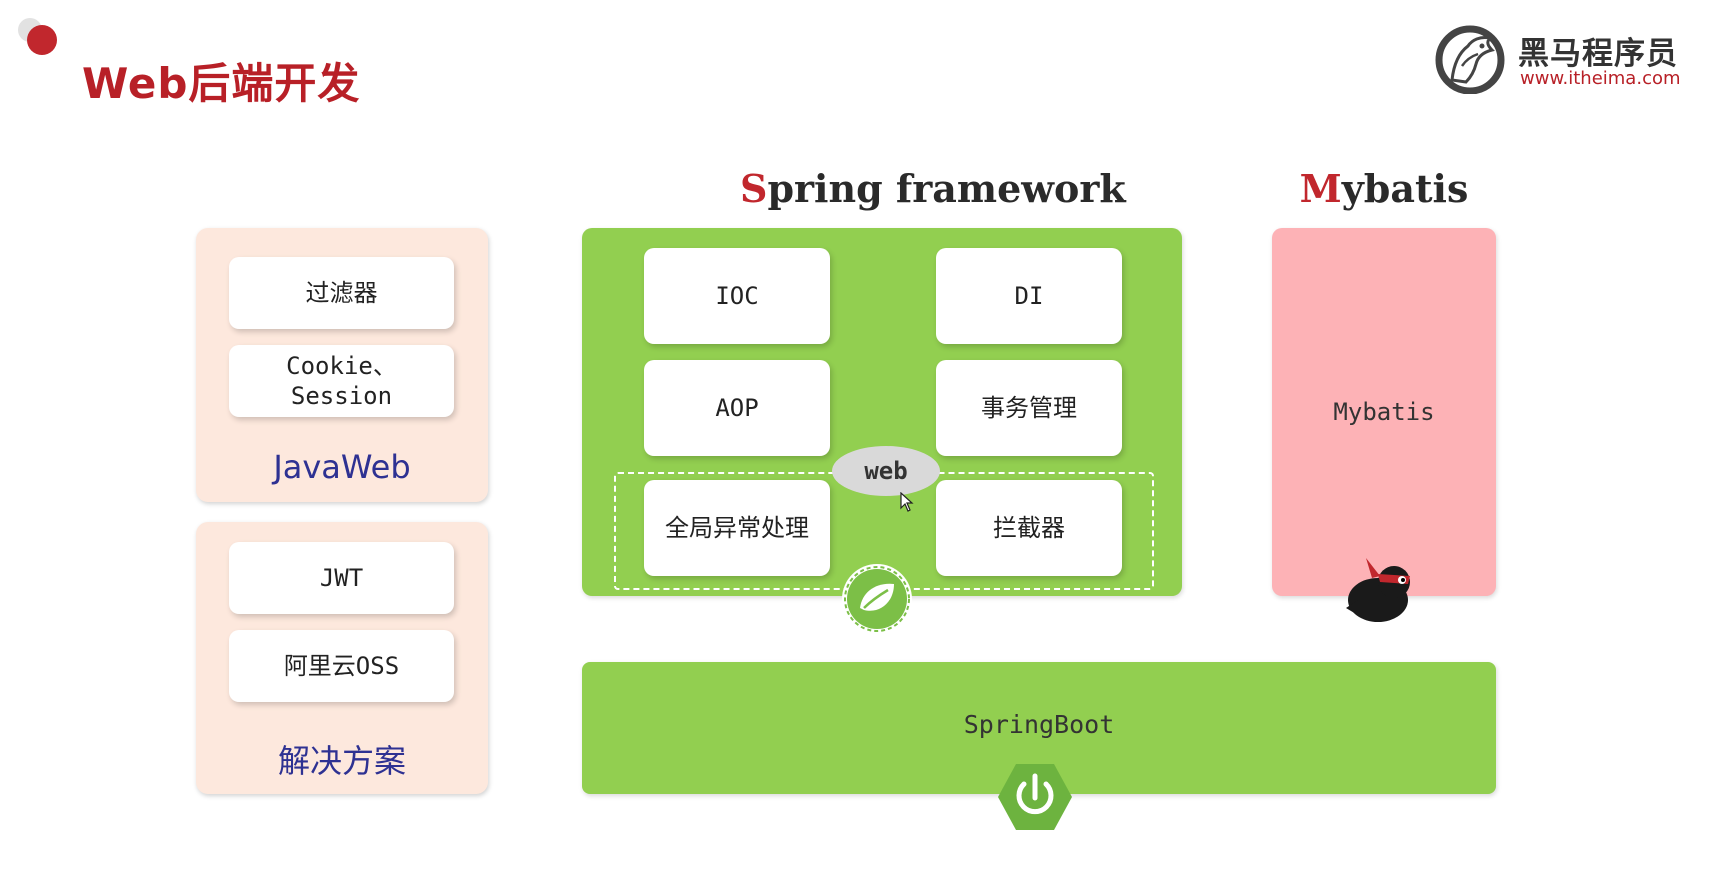  What do you see at coordinates (341, 666) in the screenshot?
I see `aliyun-oss-box: 阿里云OSS` at bounding box center [341, 666].